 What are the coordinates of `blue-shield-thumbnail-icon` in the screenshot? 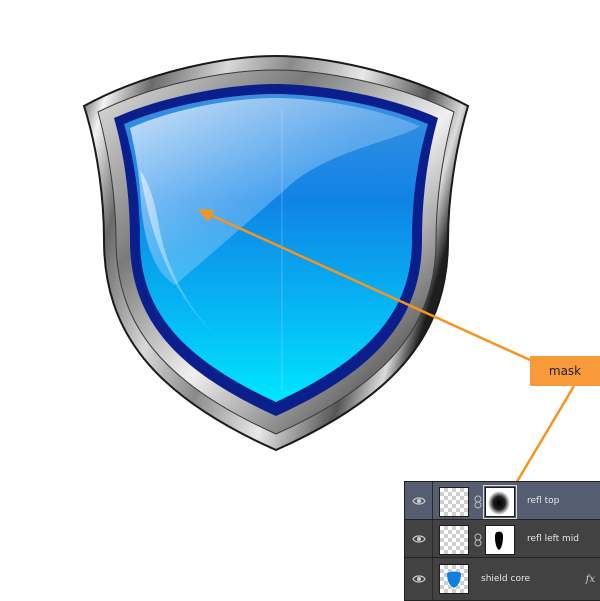 It's located at (454, 579).